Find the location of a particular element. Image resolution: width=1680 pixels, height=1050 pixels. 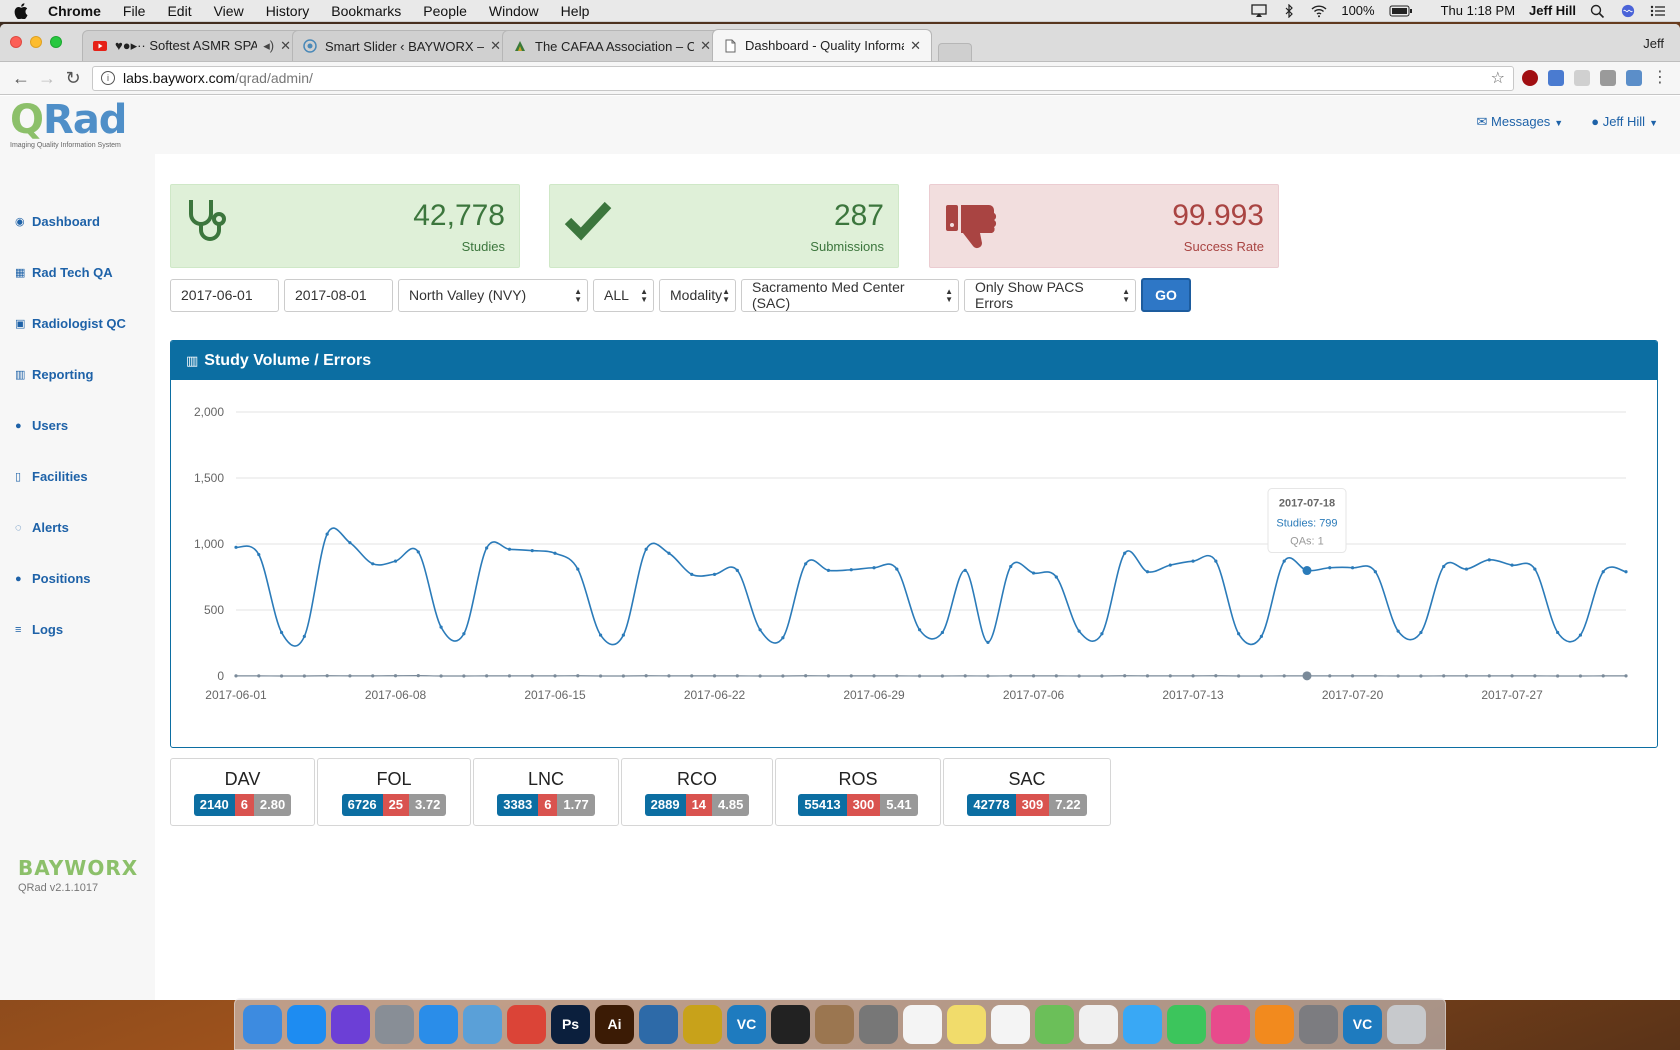

vscode-icon: VC is located at coordinates (746, 1024).